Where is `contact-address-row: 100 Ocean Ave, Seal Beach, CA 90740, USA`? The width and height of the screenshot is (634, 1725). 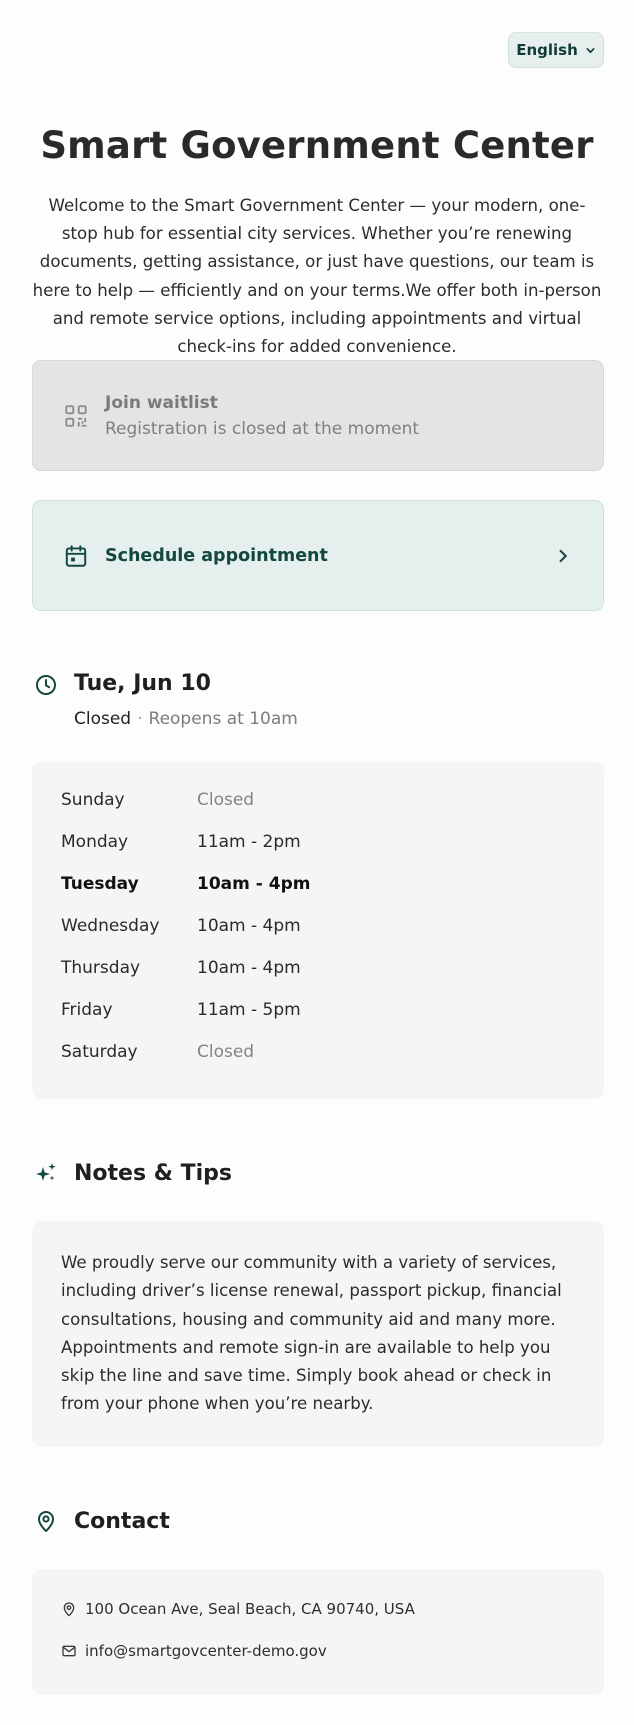
contact-address-row: 100 Ocean Ave, Seal Beach, CA 90740, USA is located at coordinates (238, 1609).